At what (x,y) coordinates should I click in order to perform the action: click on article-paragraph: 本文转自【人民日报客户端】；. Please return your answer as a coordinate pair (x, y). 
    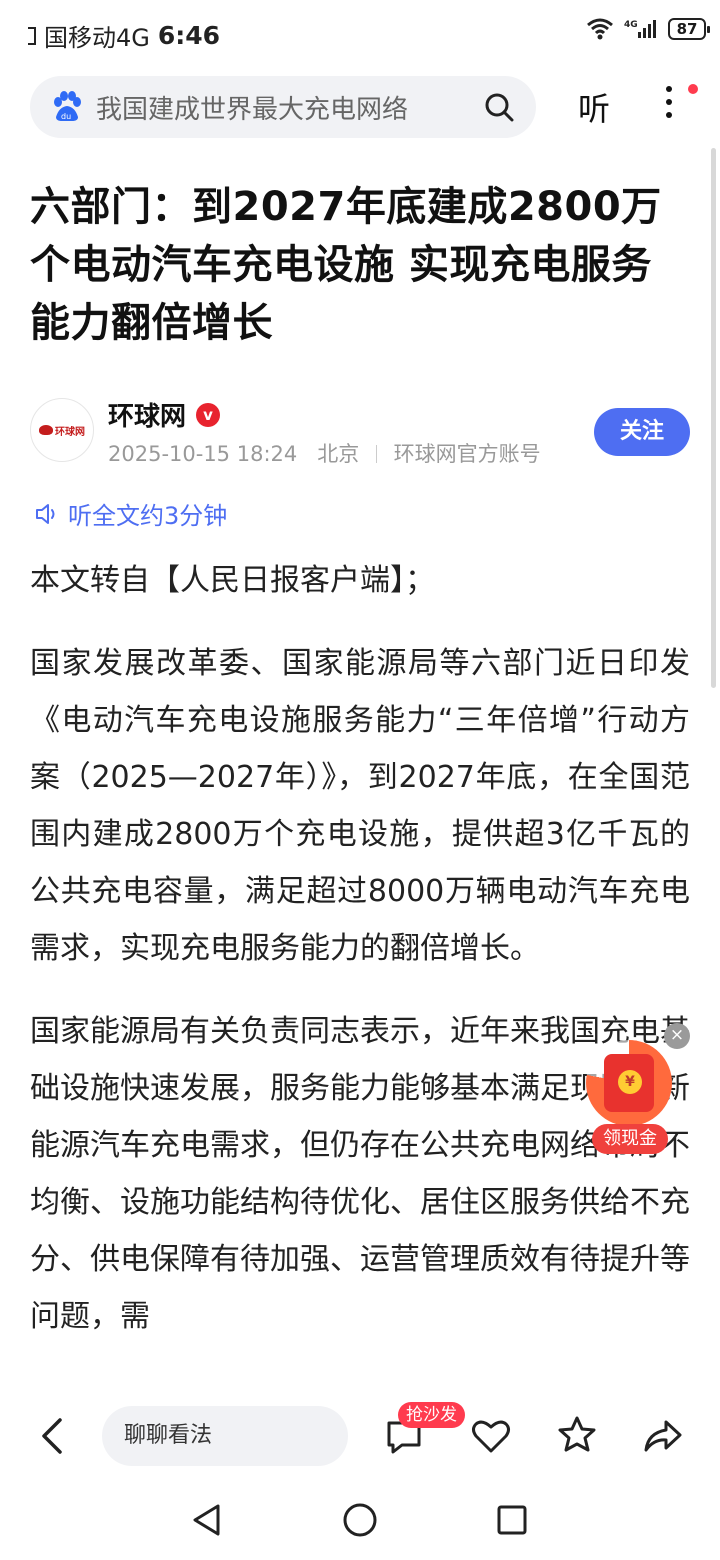
    Looking at the image, I should click on (232, 580).